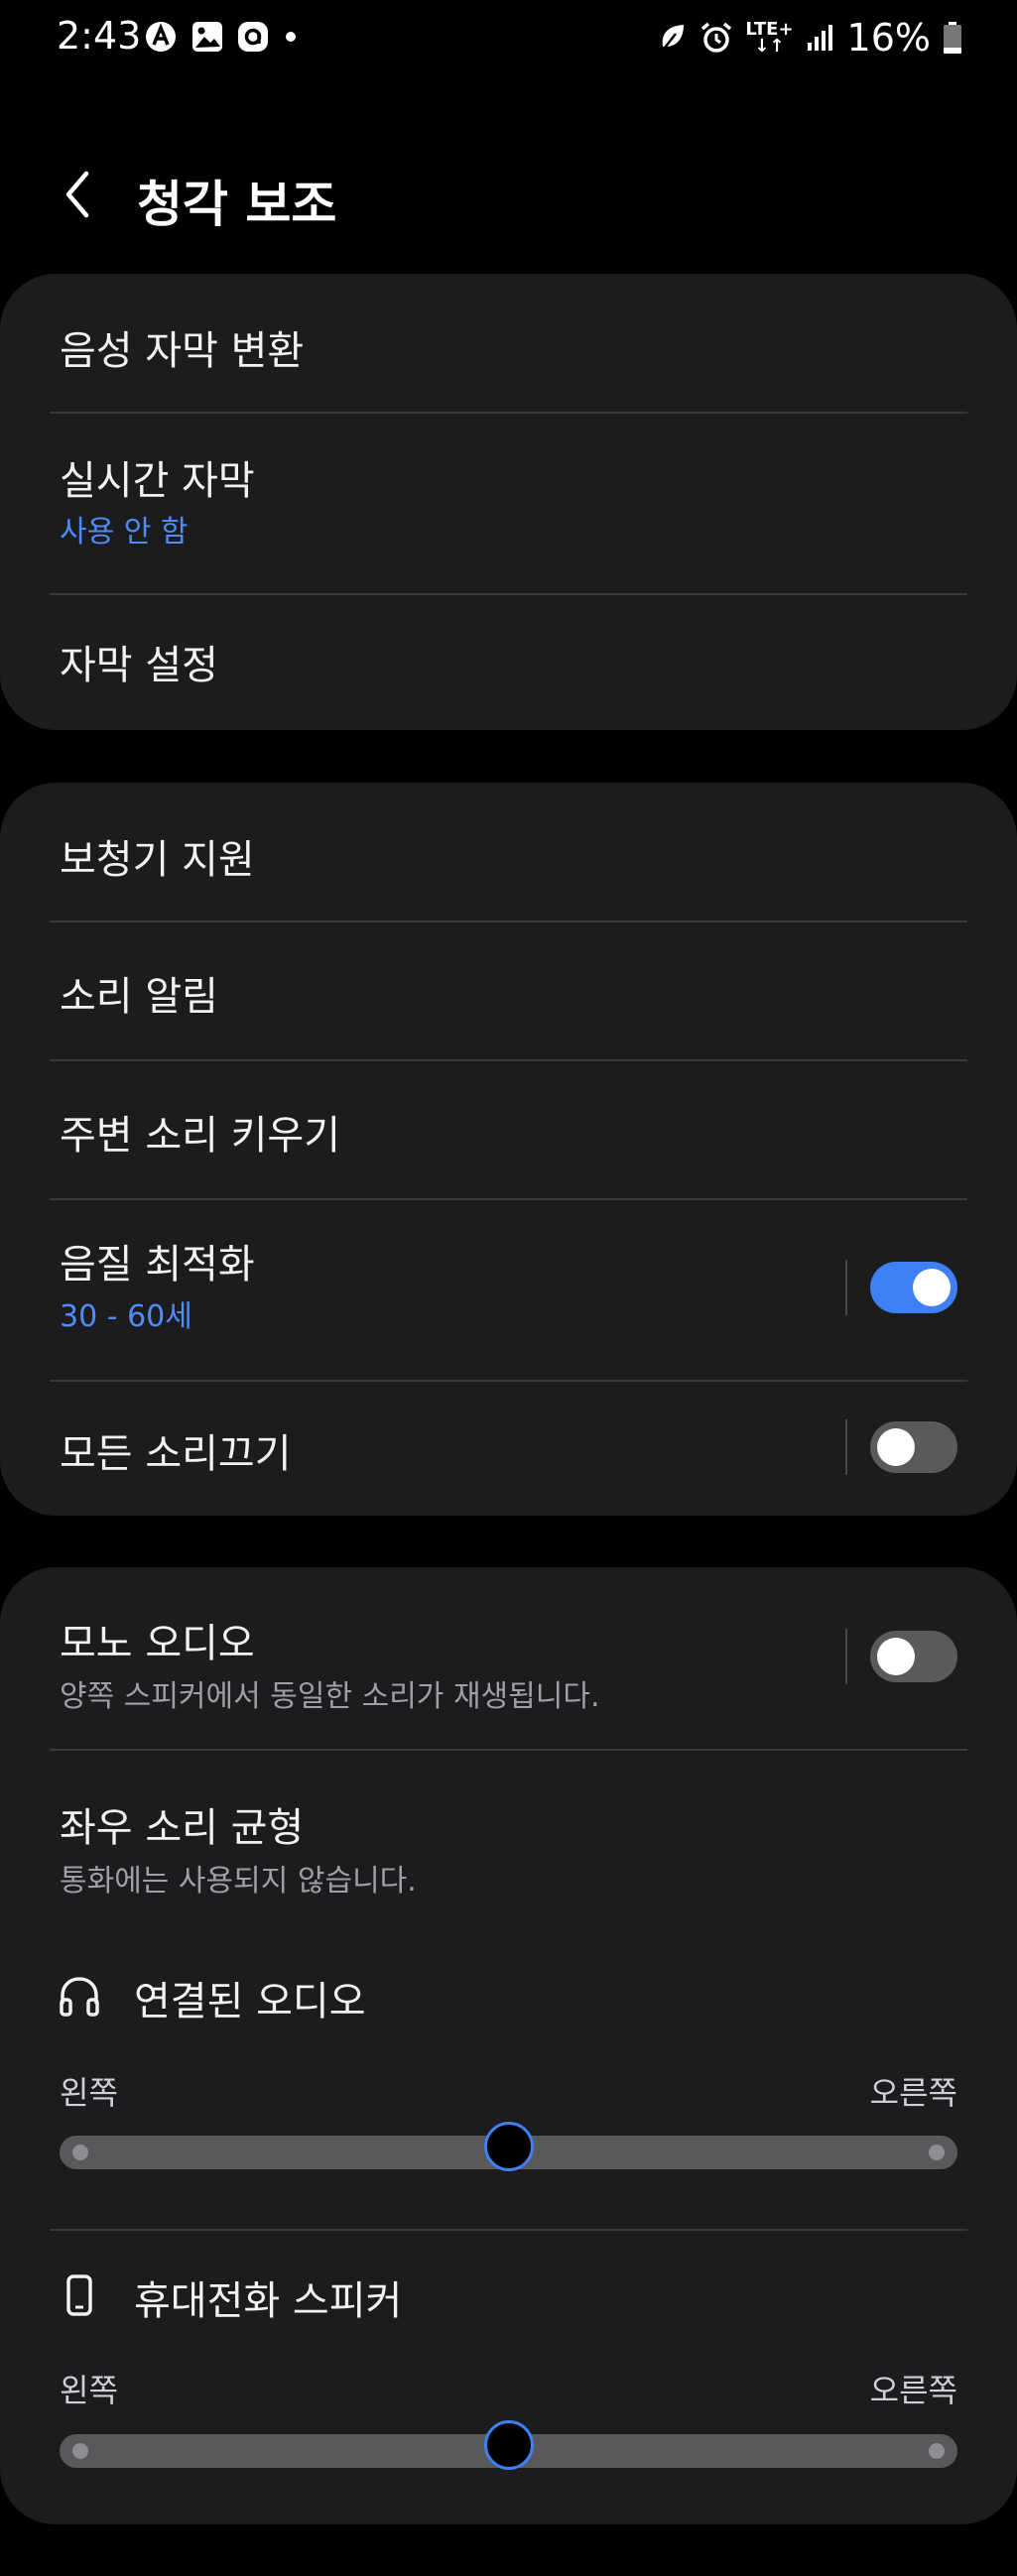 The height and width of the screenshot is (2576, 1017). Describe the element at coordinates (253, 37) in the screenshot. I see `assistant-icon` at that location.